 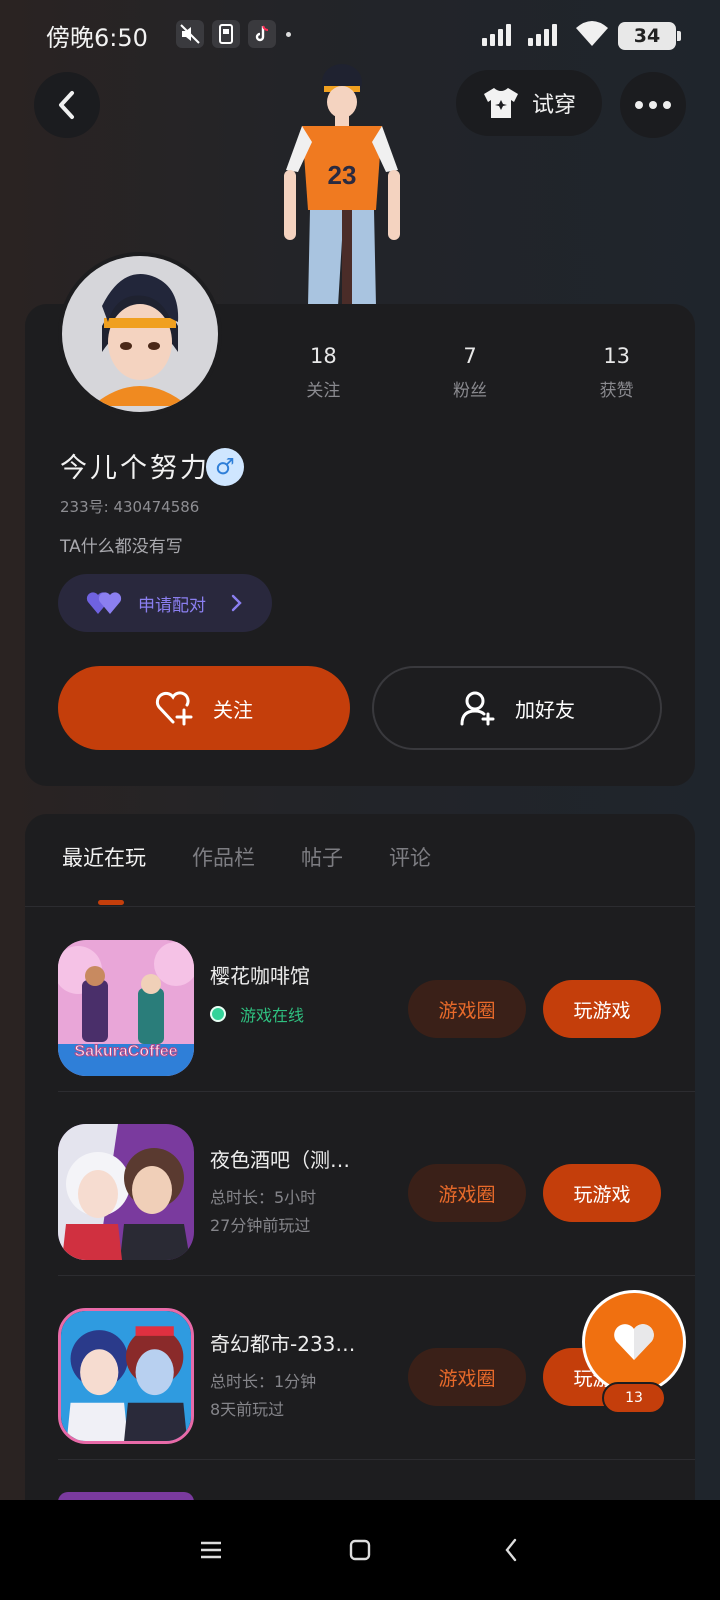 What do you see at coordinates (204, 708) in the screenshot?
I see `follow-button: 关注` at bounding box center [204, 708].